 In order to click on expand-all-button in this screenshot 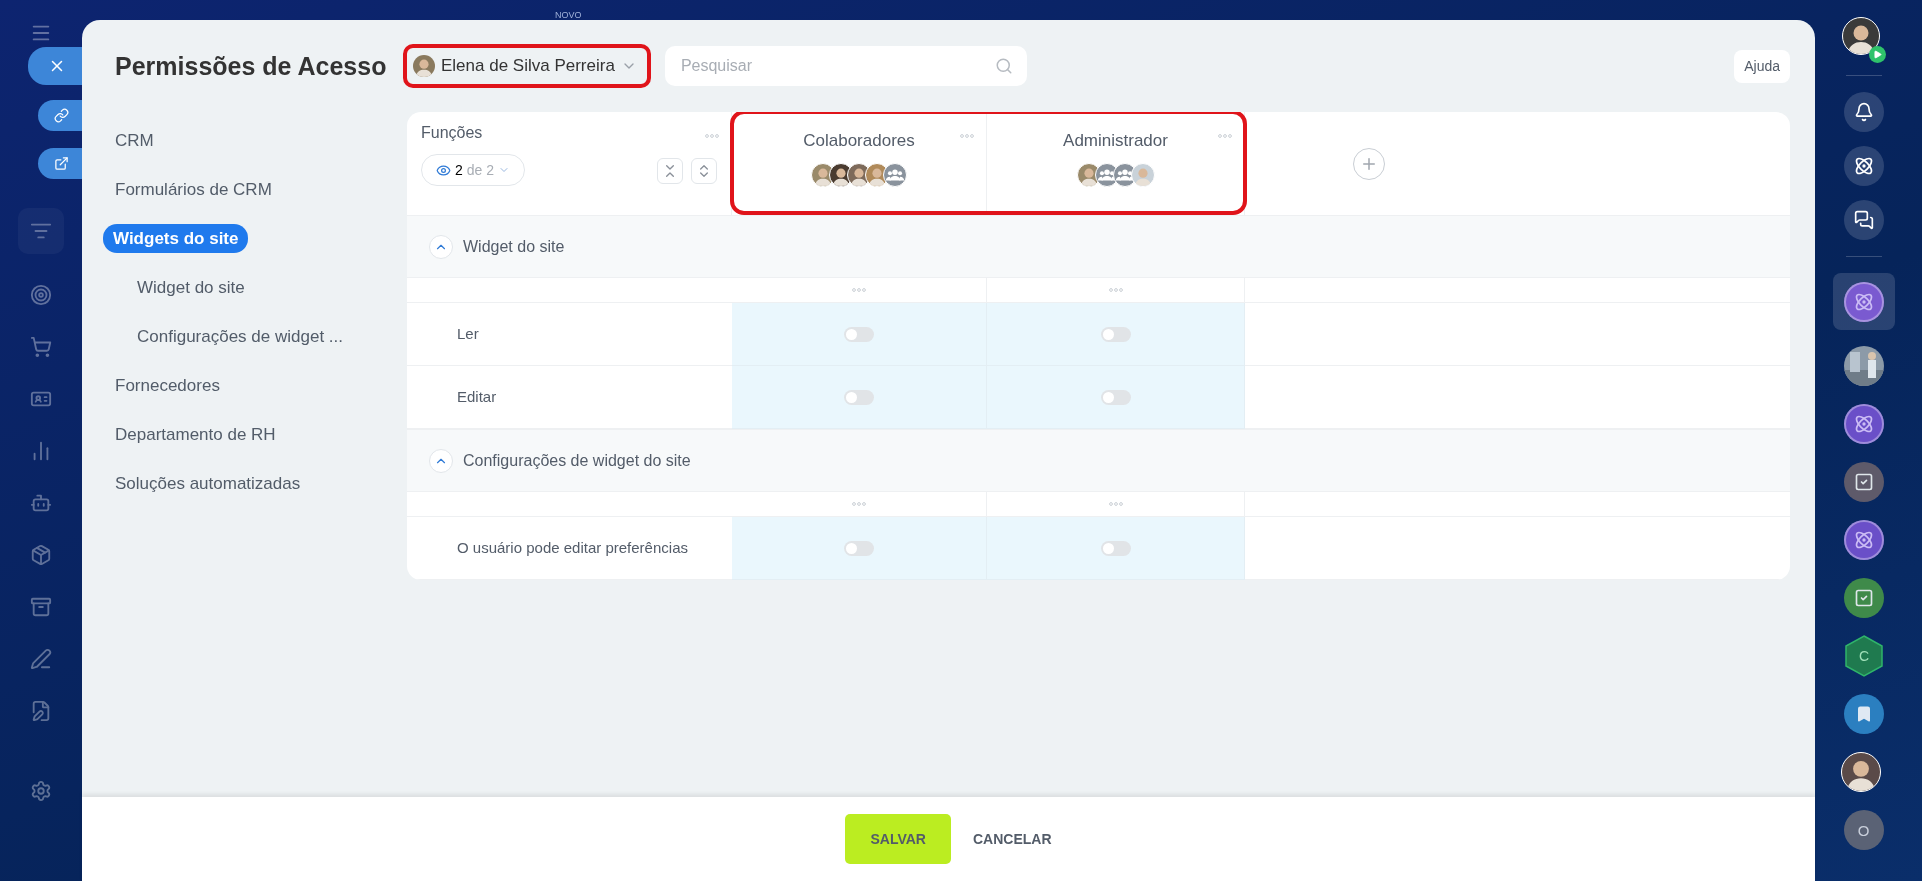, I will do `click(704, 171)`.